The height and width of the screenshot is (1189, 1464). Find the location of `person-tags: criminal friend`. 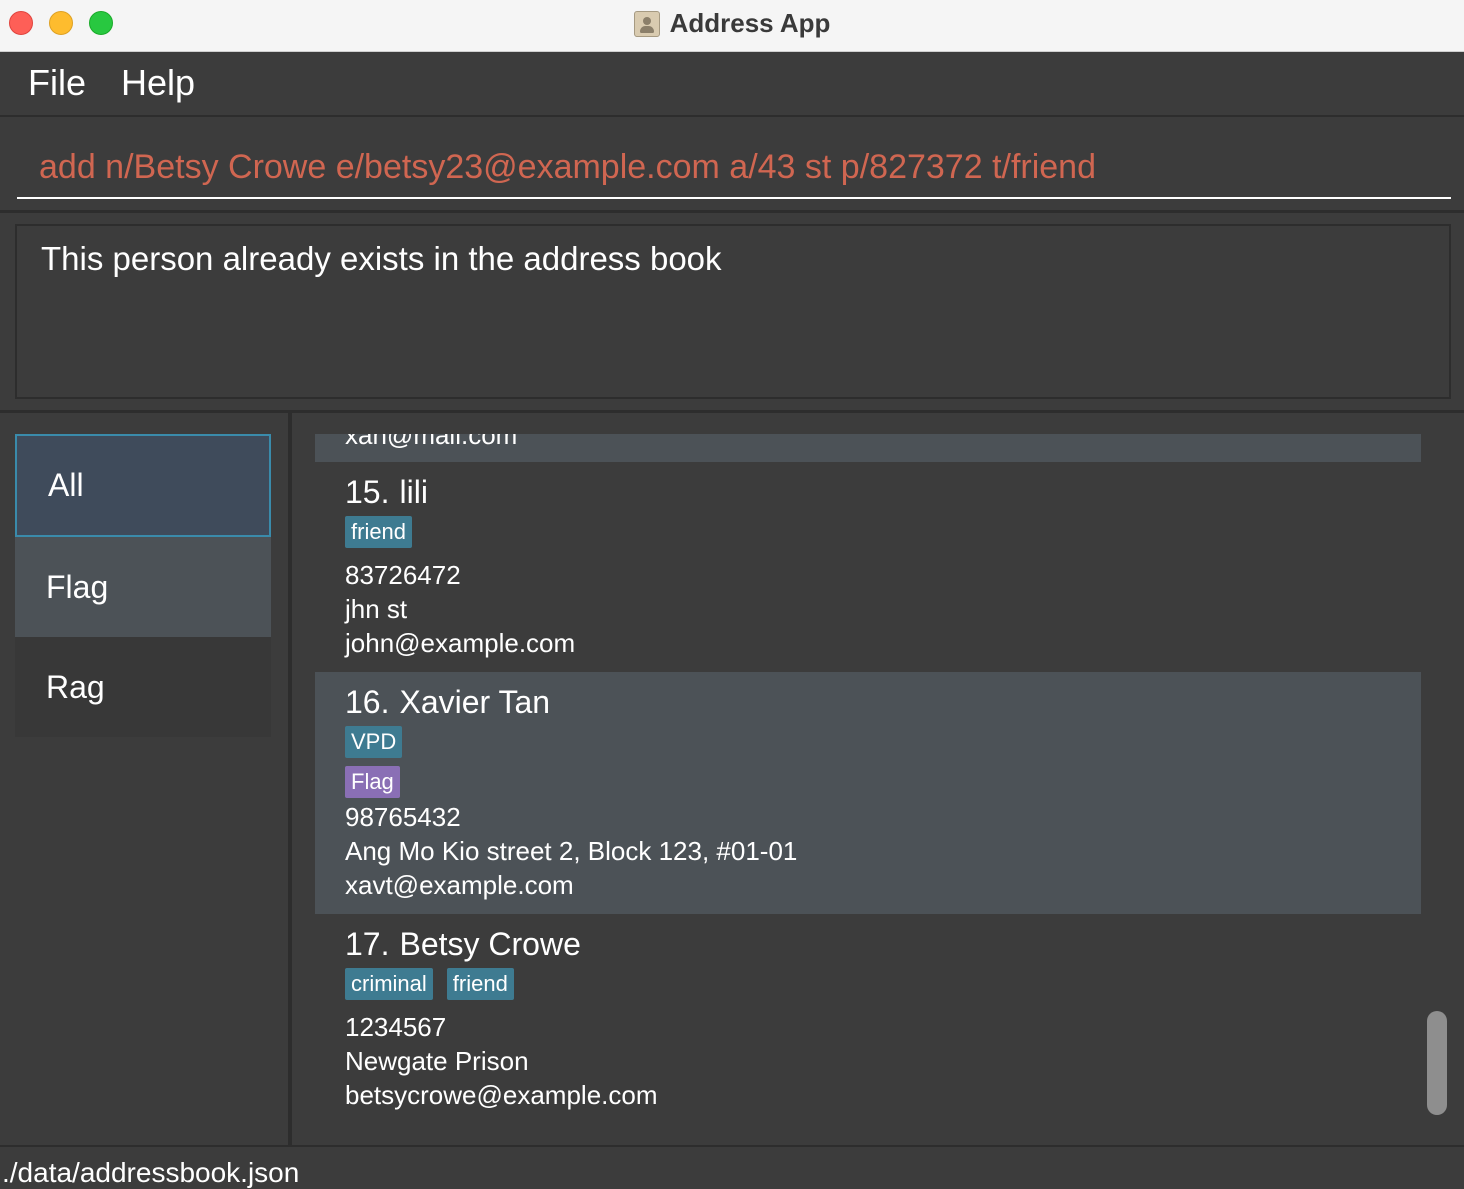

person-tags: criminal friend is located at coordinates (429, 984).